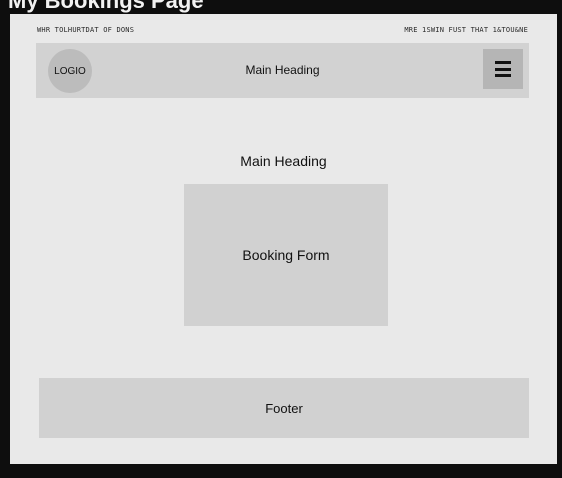 The height and width of the screenshot is (478, 562). What do you see at coordinates (283, 161) in the screenshot?
I see `main-heading: Main Heading` at bounding box center [283, 161].